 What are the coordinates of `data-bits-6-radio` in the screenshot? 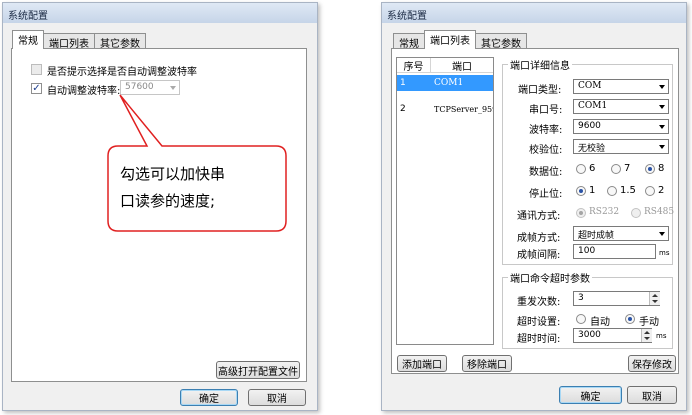 It's located at (581, 169).